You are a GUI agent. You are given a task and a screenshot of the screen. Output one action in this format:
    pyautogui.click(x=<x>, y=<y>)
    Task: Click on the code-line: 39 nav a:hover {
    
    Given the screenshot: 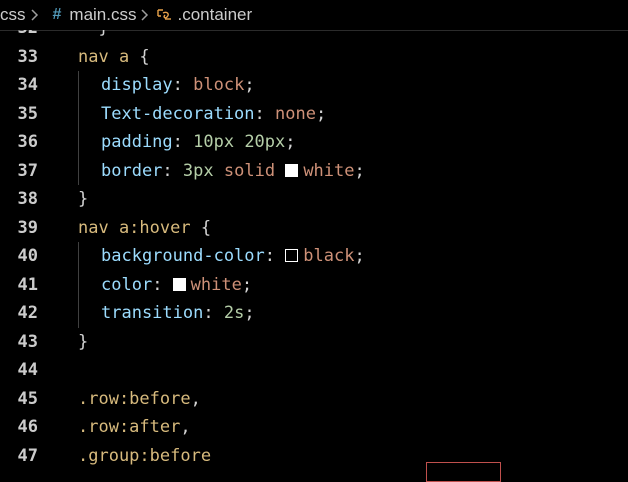 What is the action you would take?
    pyautogui.click(x=314, y=228)
    